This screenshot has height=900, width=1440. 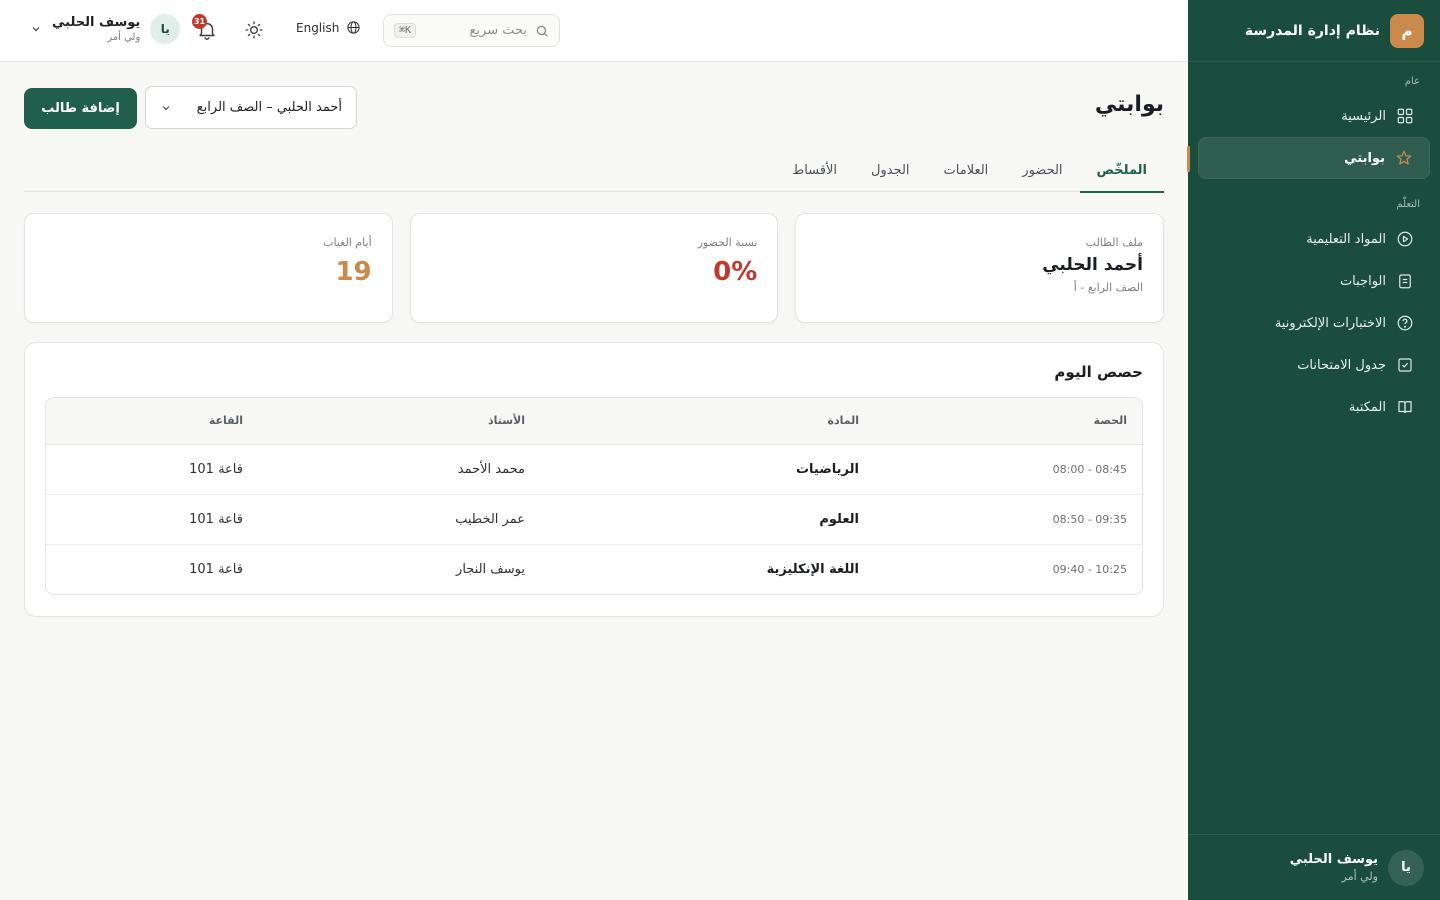 I want to click on absence-days-value: 19, so click(x=353, y=272).